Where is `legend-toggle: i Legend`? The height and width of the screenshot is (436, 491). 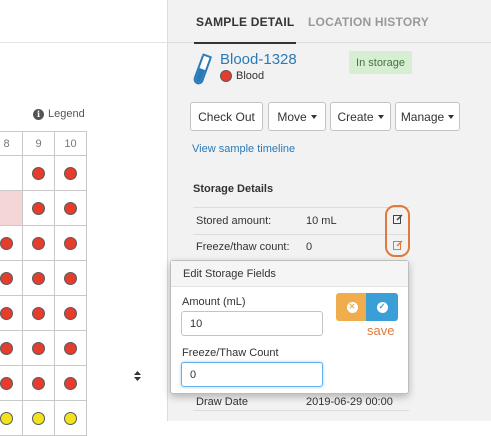
legend-toggle: i Legend is located at coordinates (59, 114).